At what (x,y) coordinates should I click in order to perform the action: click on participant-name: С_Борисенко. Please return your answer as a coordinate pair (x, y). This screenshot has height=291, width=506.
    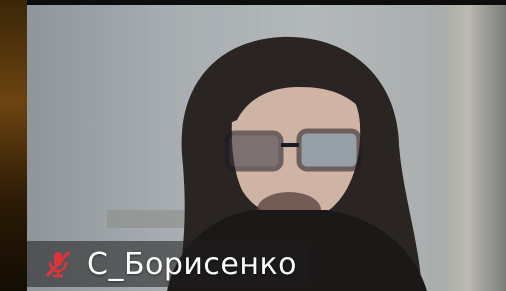
    Looking at the image, I should click on (192, 264).